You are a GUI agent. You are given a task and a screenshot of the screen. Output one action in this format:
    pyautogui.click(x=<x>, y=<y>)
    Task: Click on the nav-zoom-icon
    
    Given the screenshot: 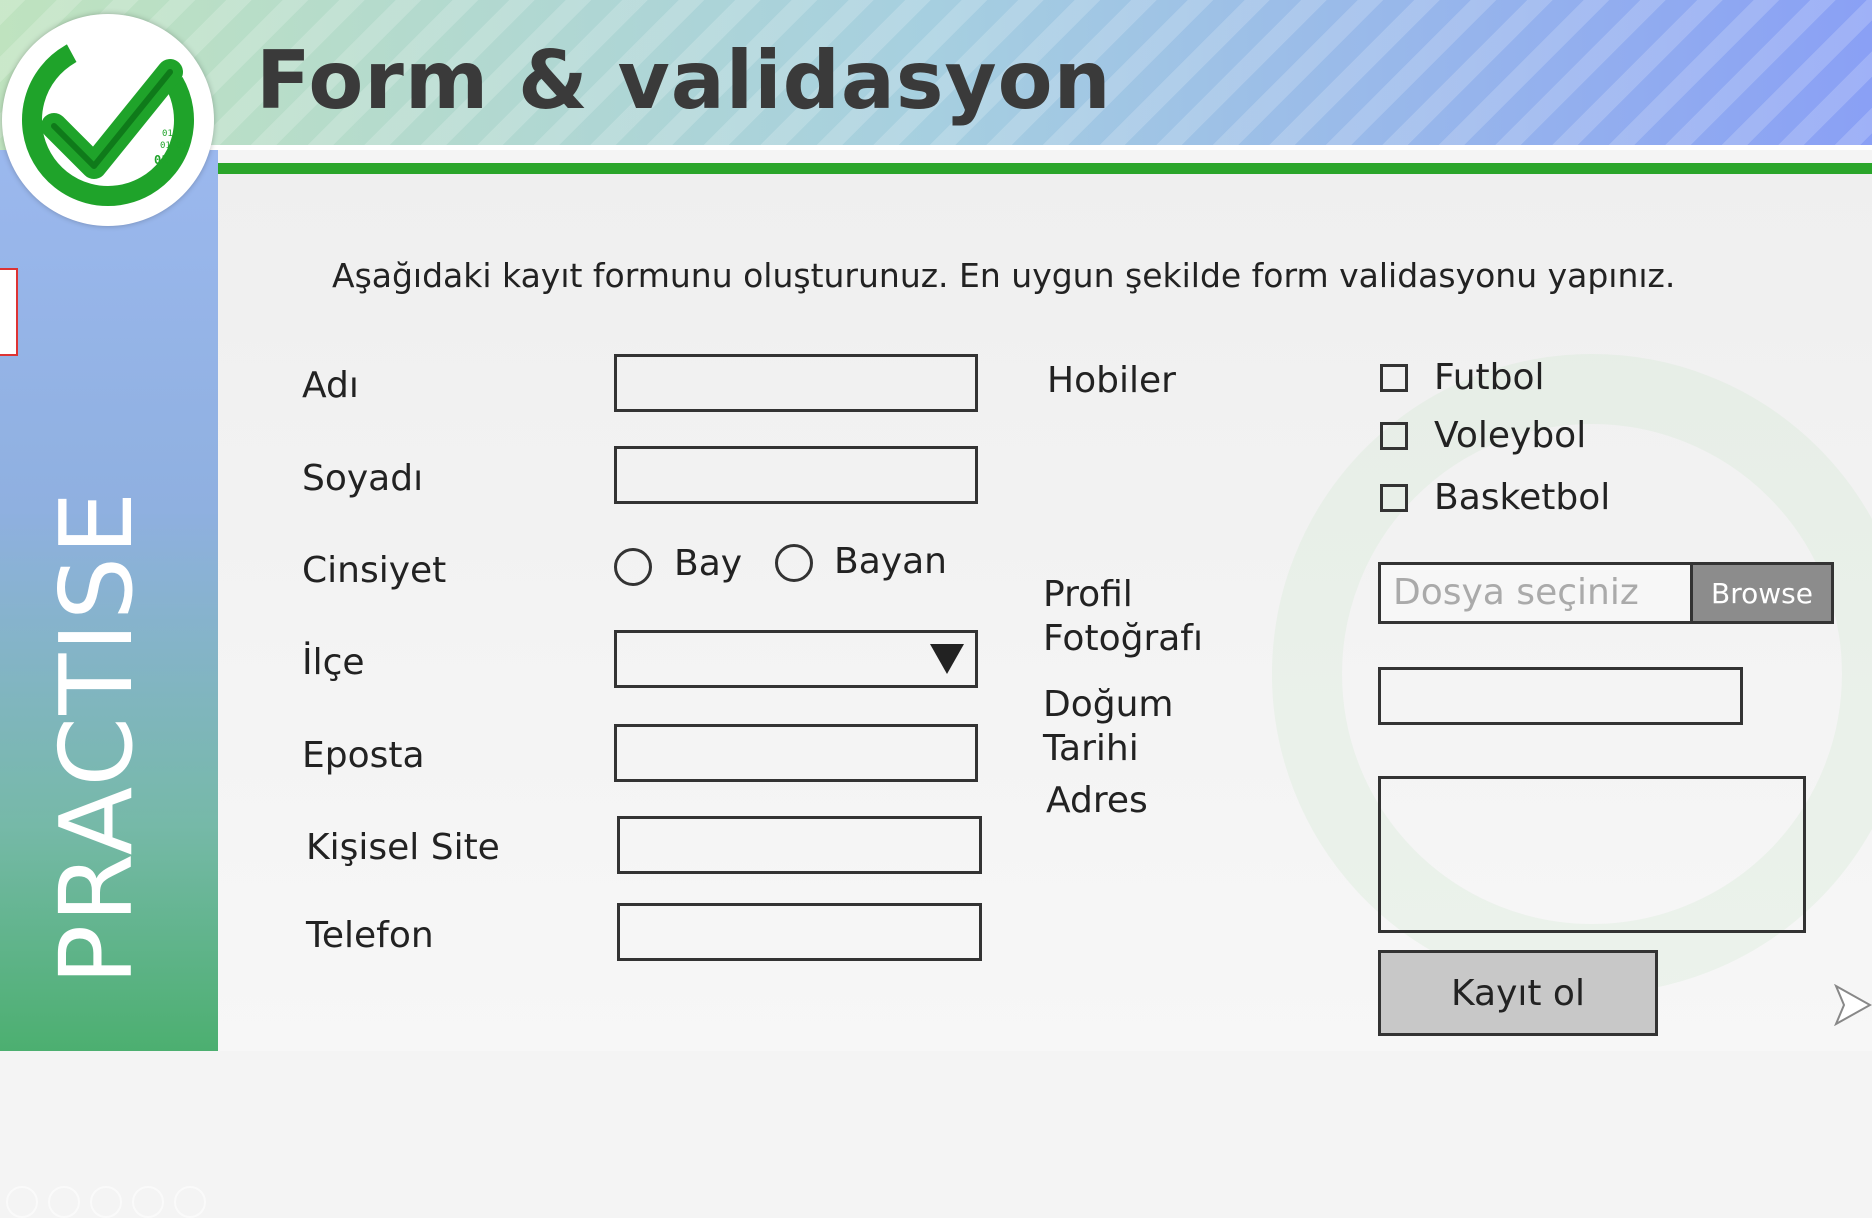 What is the action you would take?
    pyautogui.click(x=148, y=1202)
    